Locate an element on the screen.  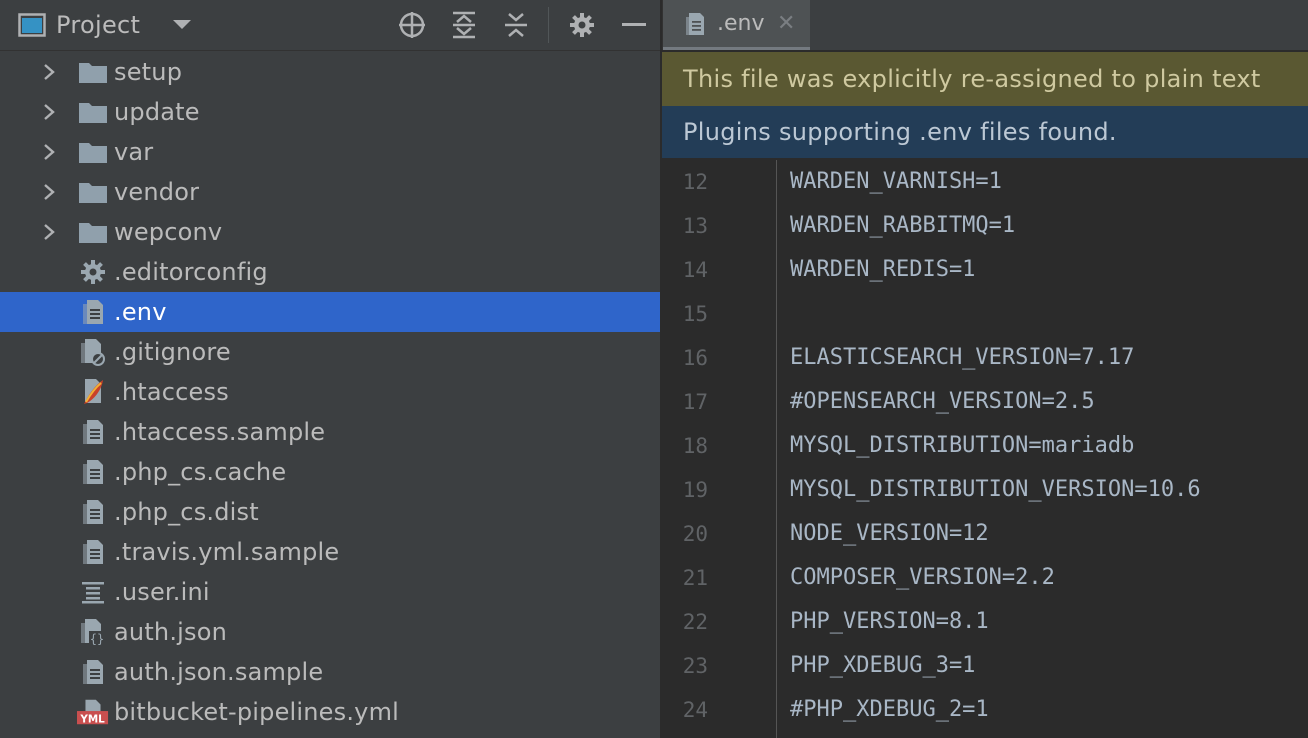
tree-item-label: .user.ini is located at coordinates (162, 592).